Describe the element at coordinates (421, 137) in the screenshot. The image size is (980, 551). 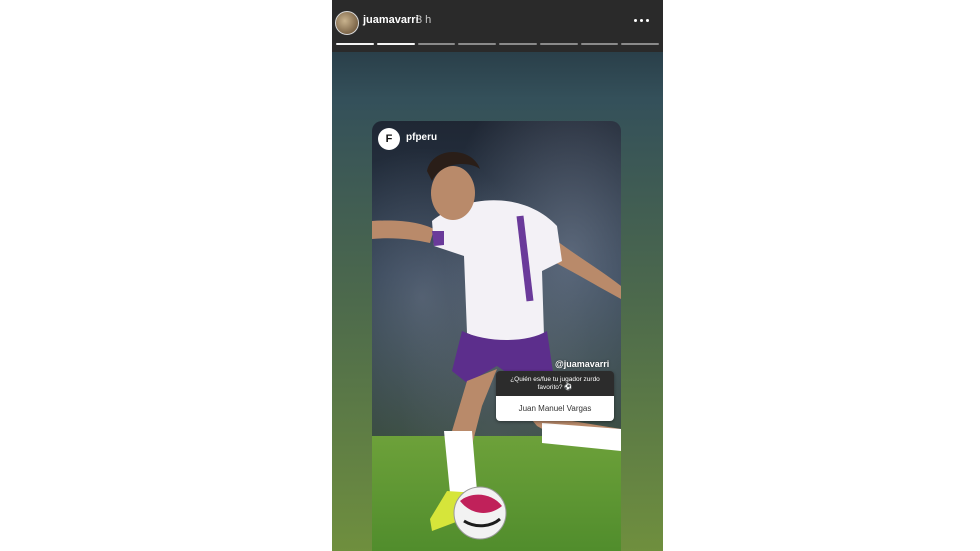
I see `post-account-name: pfperu` at that location.